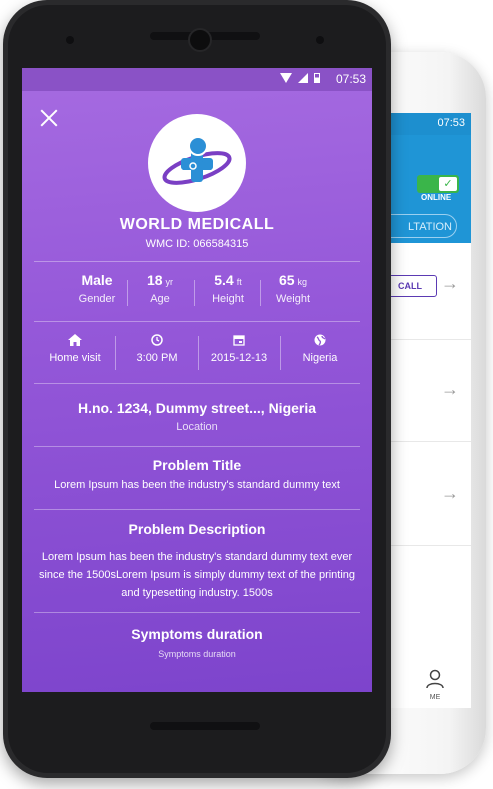  What do you see at coordinates (239, 358) in the screenshot?
I see `info-label: 2015-12-13` at bounding box center [239, 358].